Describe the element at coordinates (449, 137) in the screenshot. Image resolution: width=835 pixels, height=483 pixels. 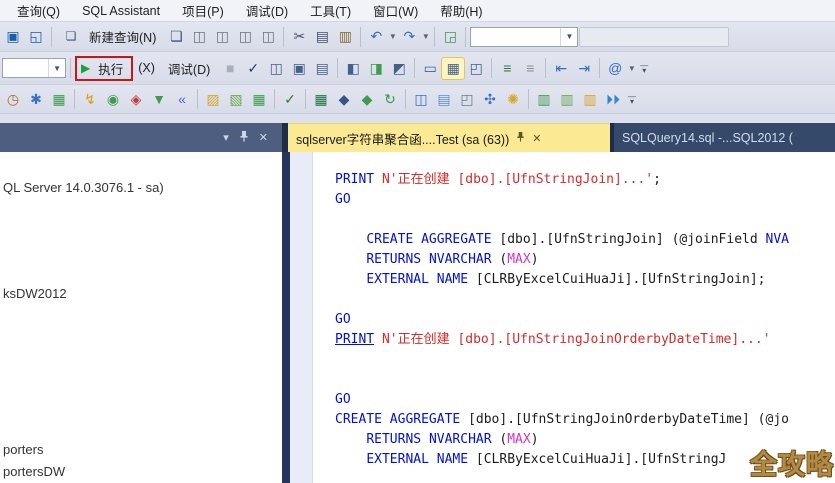
I see `tab-aggregate-script: sqlserver字符串聚合函....Test (sa (63)) ✕` at that location.